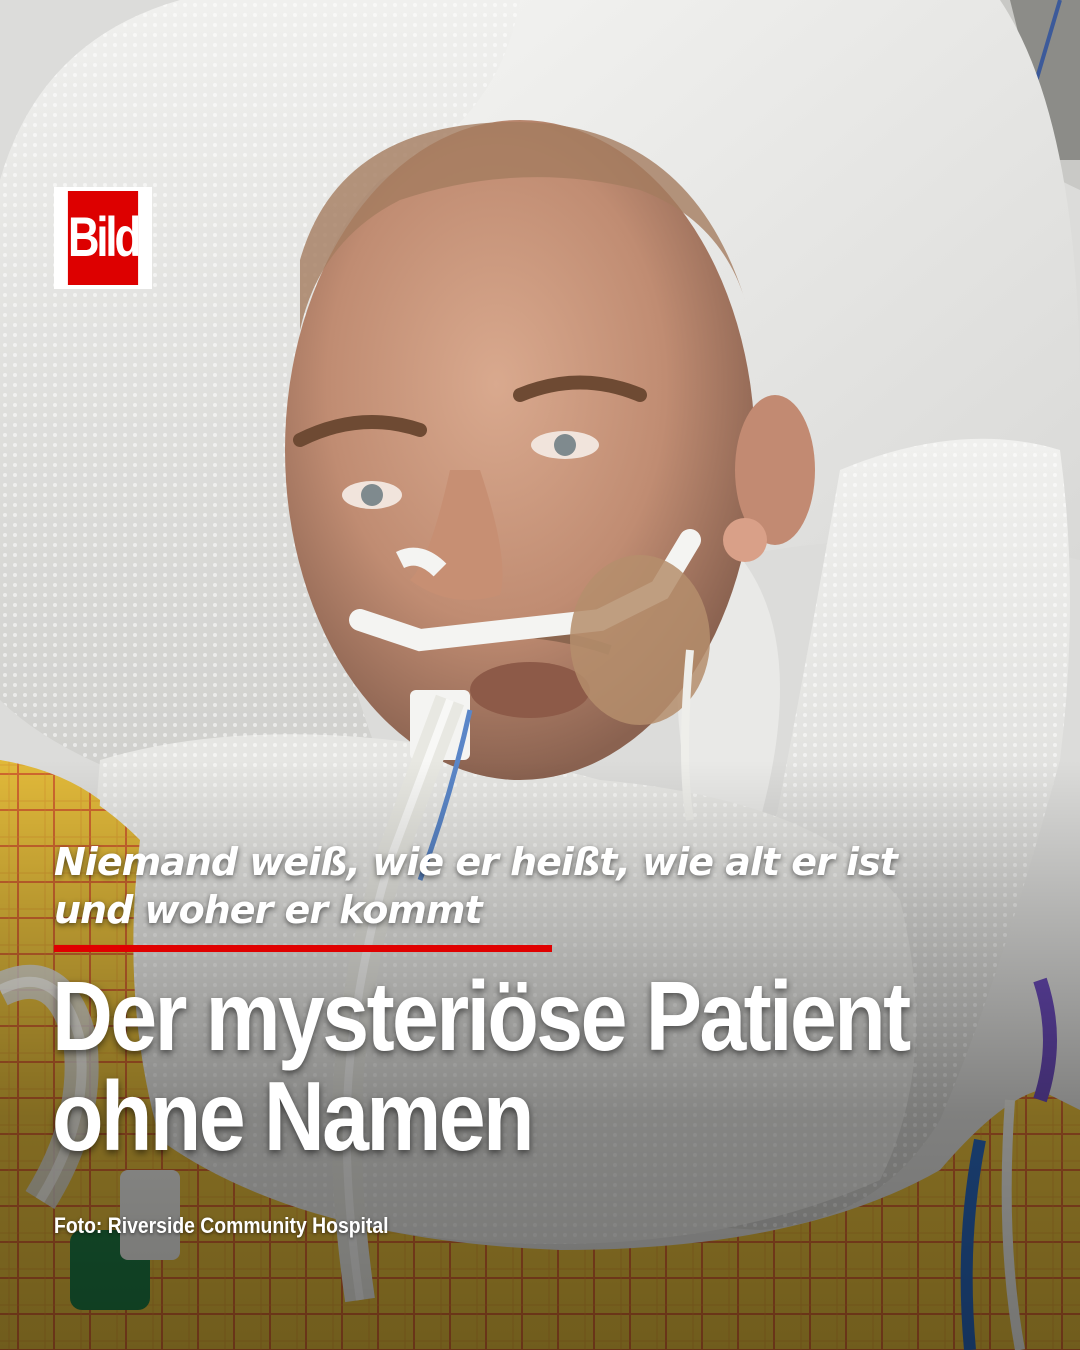 Image resolution: width=1080 pixels, height=1350 pixels. Describe the element at coordinates (221, 1225) in the screenshot. I see `photo-credit: Foto: Riverside Community Hospital` at that location.